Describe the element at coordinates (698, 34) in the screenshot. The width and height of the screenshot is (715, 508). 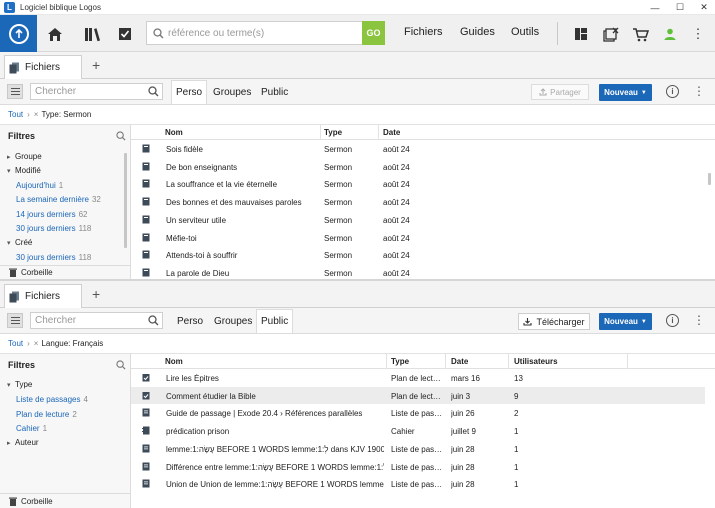
I see `more-menu-icon: ⋮` at that location.